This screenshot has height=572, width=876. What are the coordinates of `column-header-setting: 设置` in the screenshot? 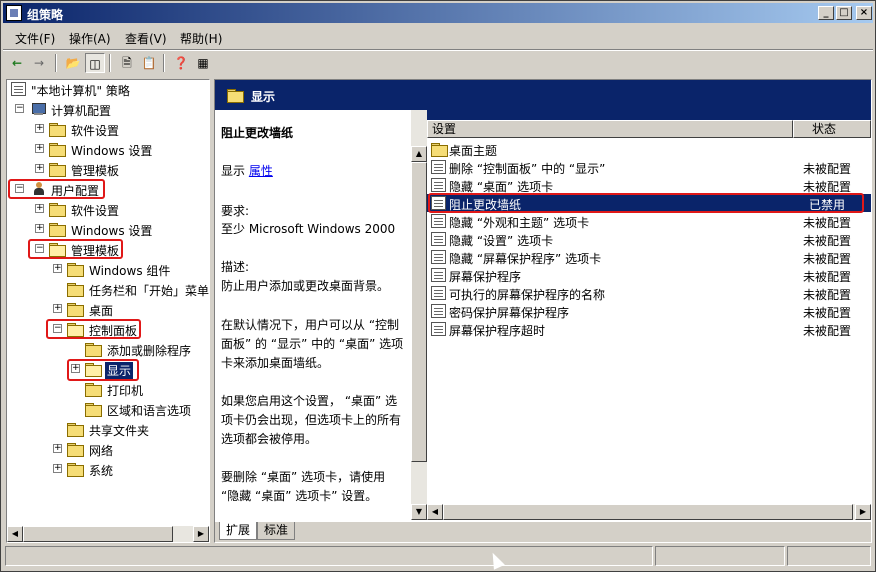 It's located at (610, 129).